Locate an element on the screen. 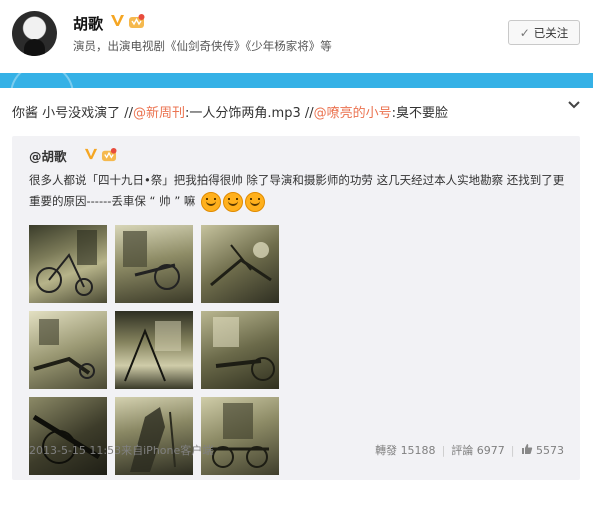  header-divider-bar is located at coordinates (296, 95).